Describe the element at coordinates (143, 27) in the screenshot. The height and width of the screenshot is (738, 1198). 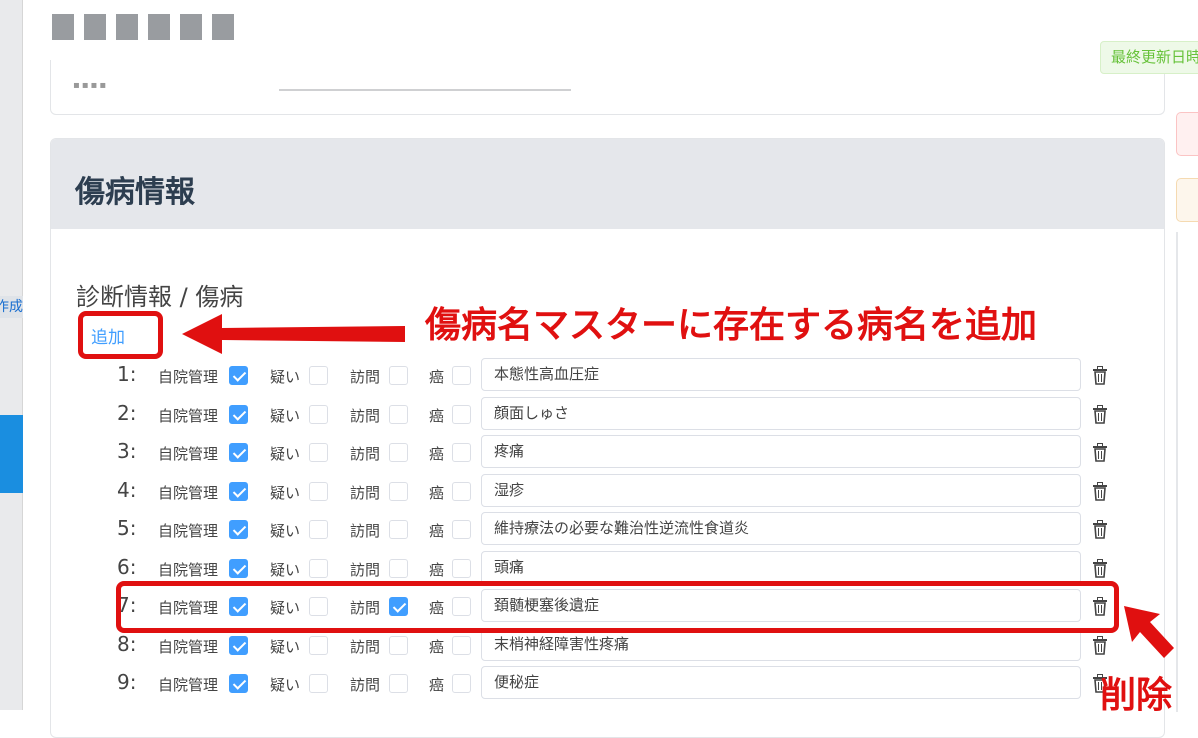
I see `blurred-page-title` at that location.